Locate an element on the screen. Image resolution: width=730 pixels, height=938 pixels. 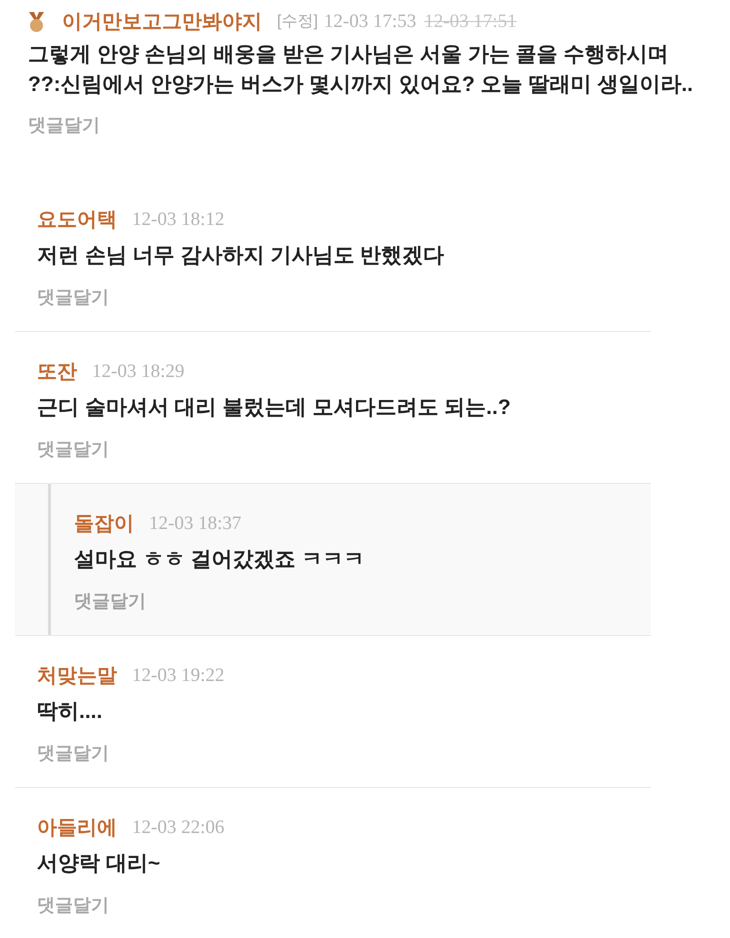
comment-time: 12-03 18:12 is located at coordinates (178, 220).